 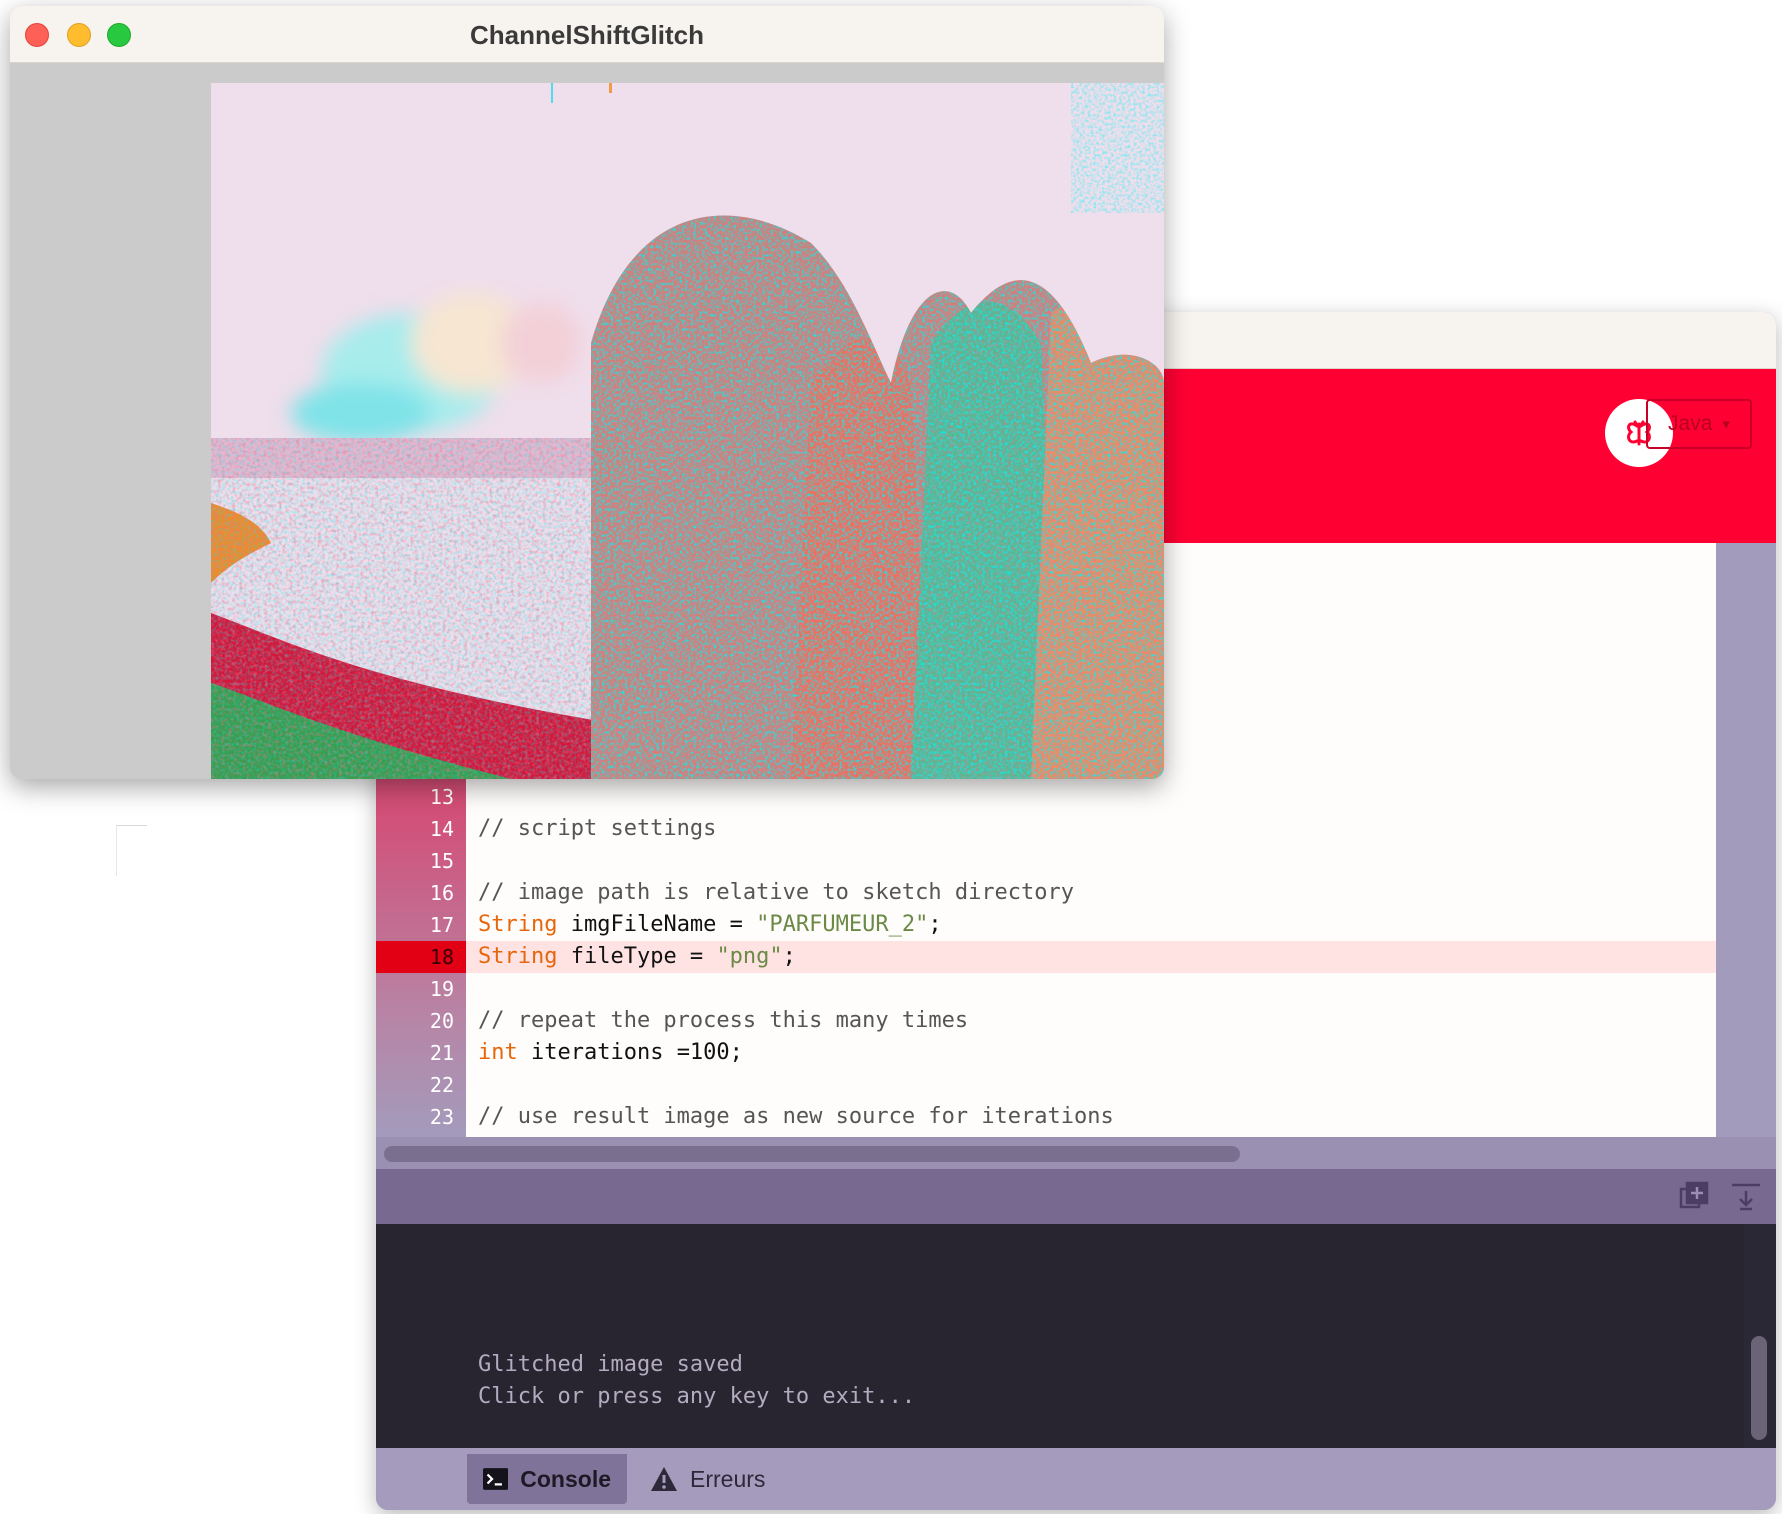 I want to click on mode-selector: Java ▾, so click(x=1699, y=424).